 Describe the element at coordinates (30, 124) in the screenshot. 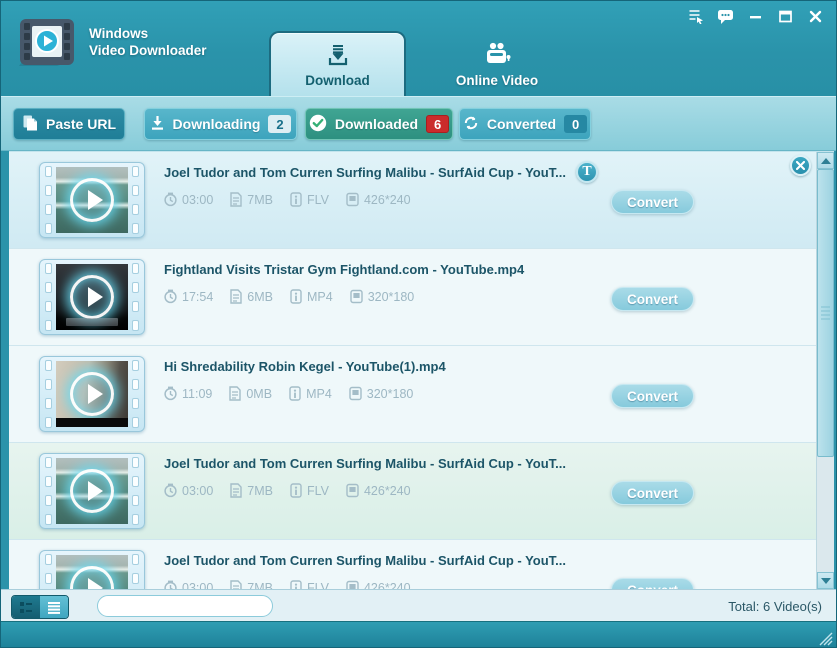

I see `paste-document-icon` at that location.